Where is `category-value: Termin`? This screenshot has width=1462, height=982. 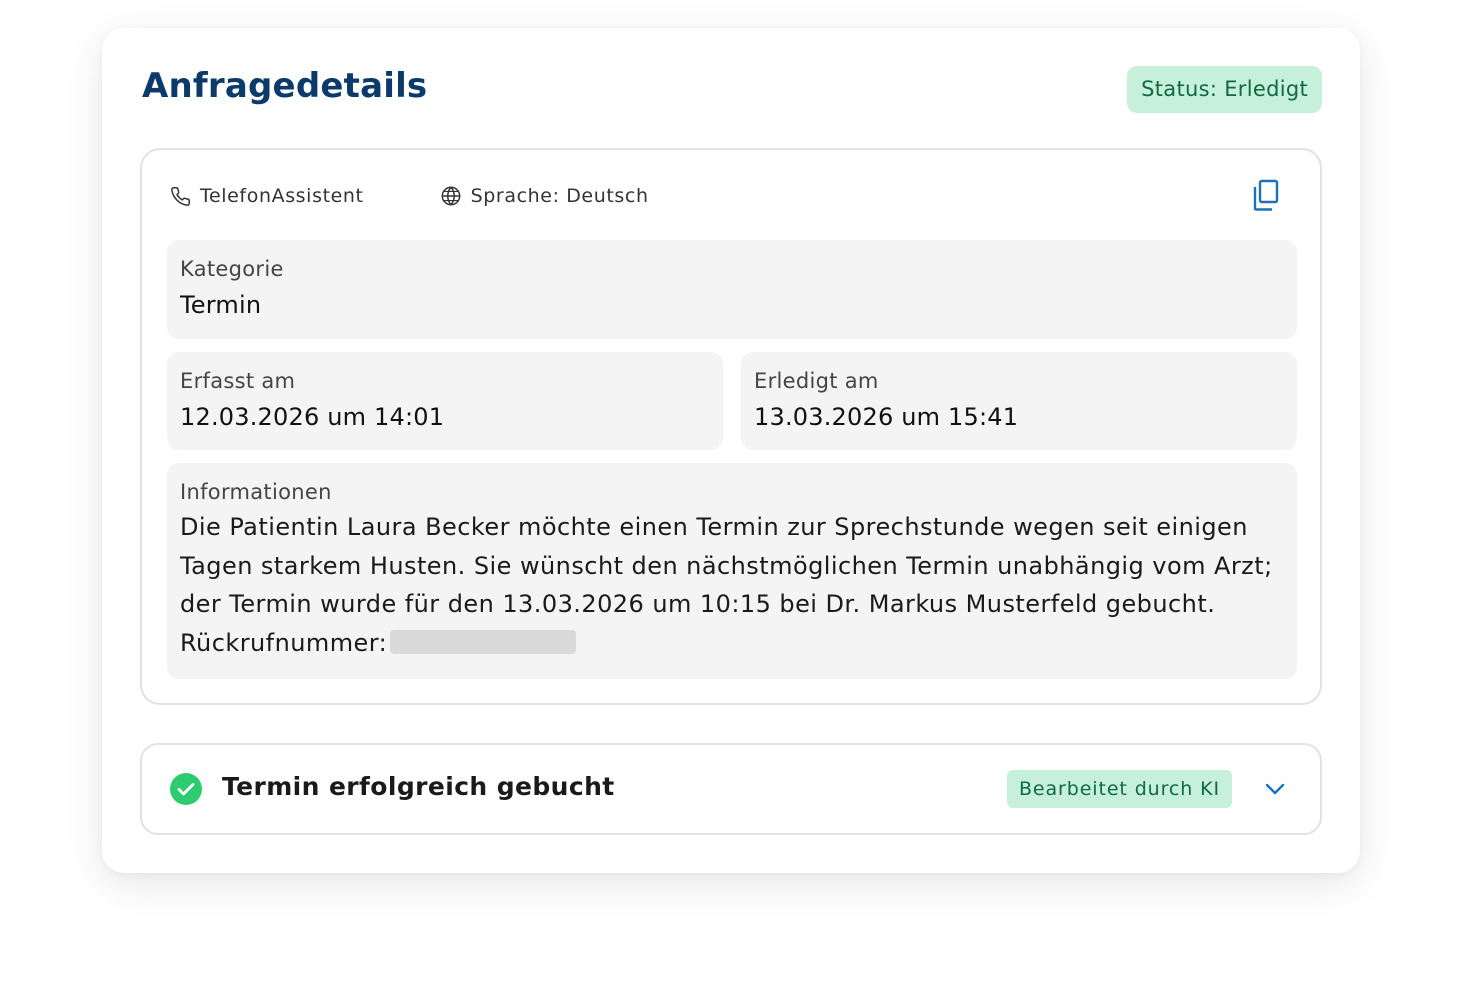
category-value: Termin is located at coordinates (221, 305).